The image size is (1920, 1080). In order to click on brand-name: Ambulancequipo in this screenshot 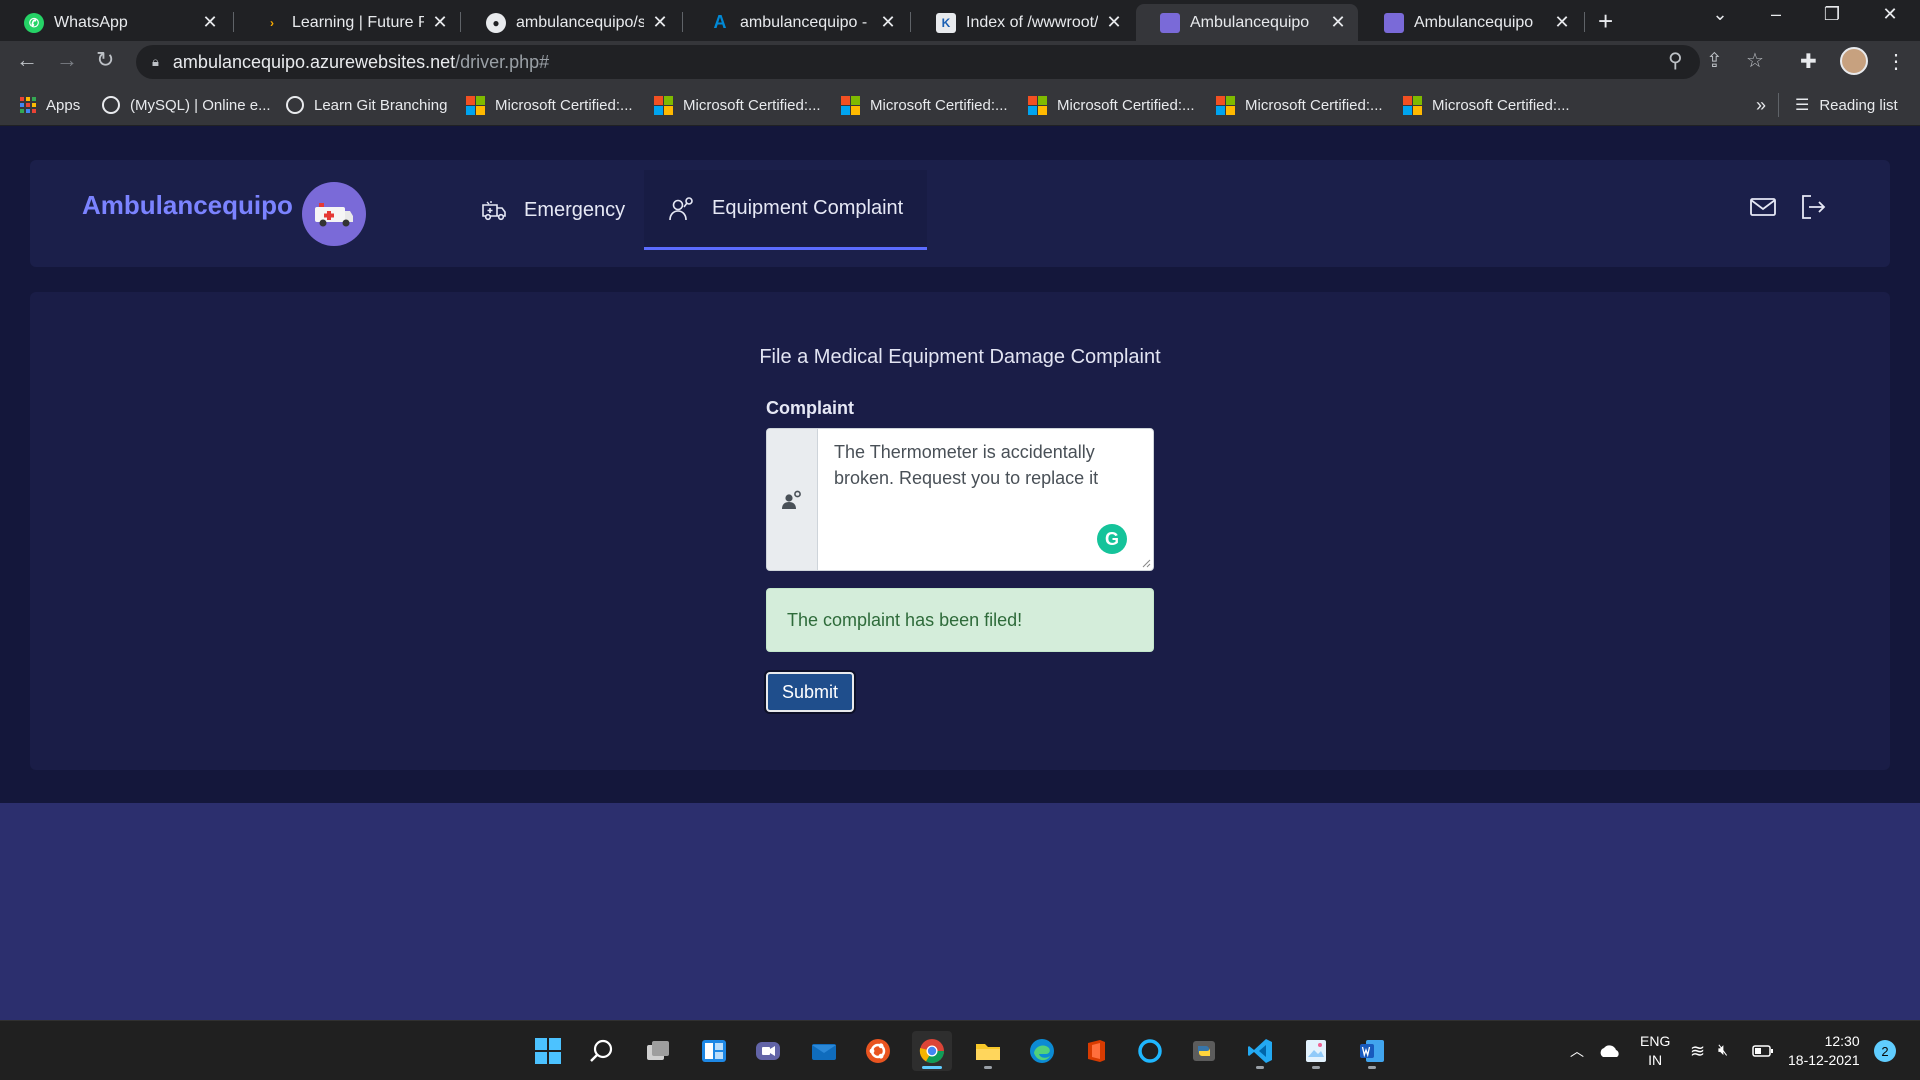, I will do `click(187, 205)`.